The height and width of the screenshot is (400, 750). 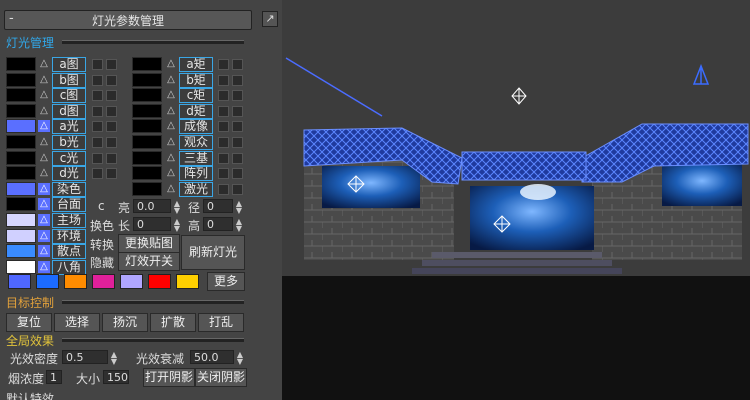 What do you see at coordinates (102, 262) in the screenshot?
I see `hide-button: 隐藏` at bounding box center [102, 262].